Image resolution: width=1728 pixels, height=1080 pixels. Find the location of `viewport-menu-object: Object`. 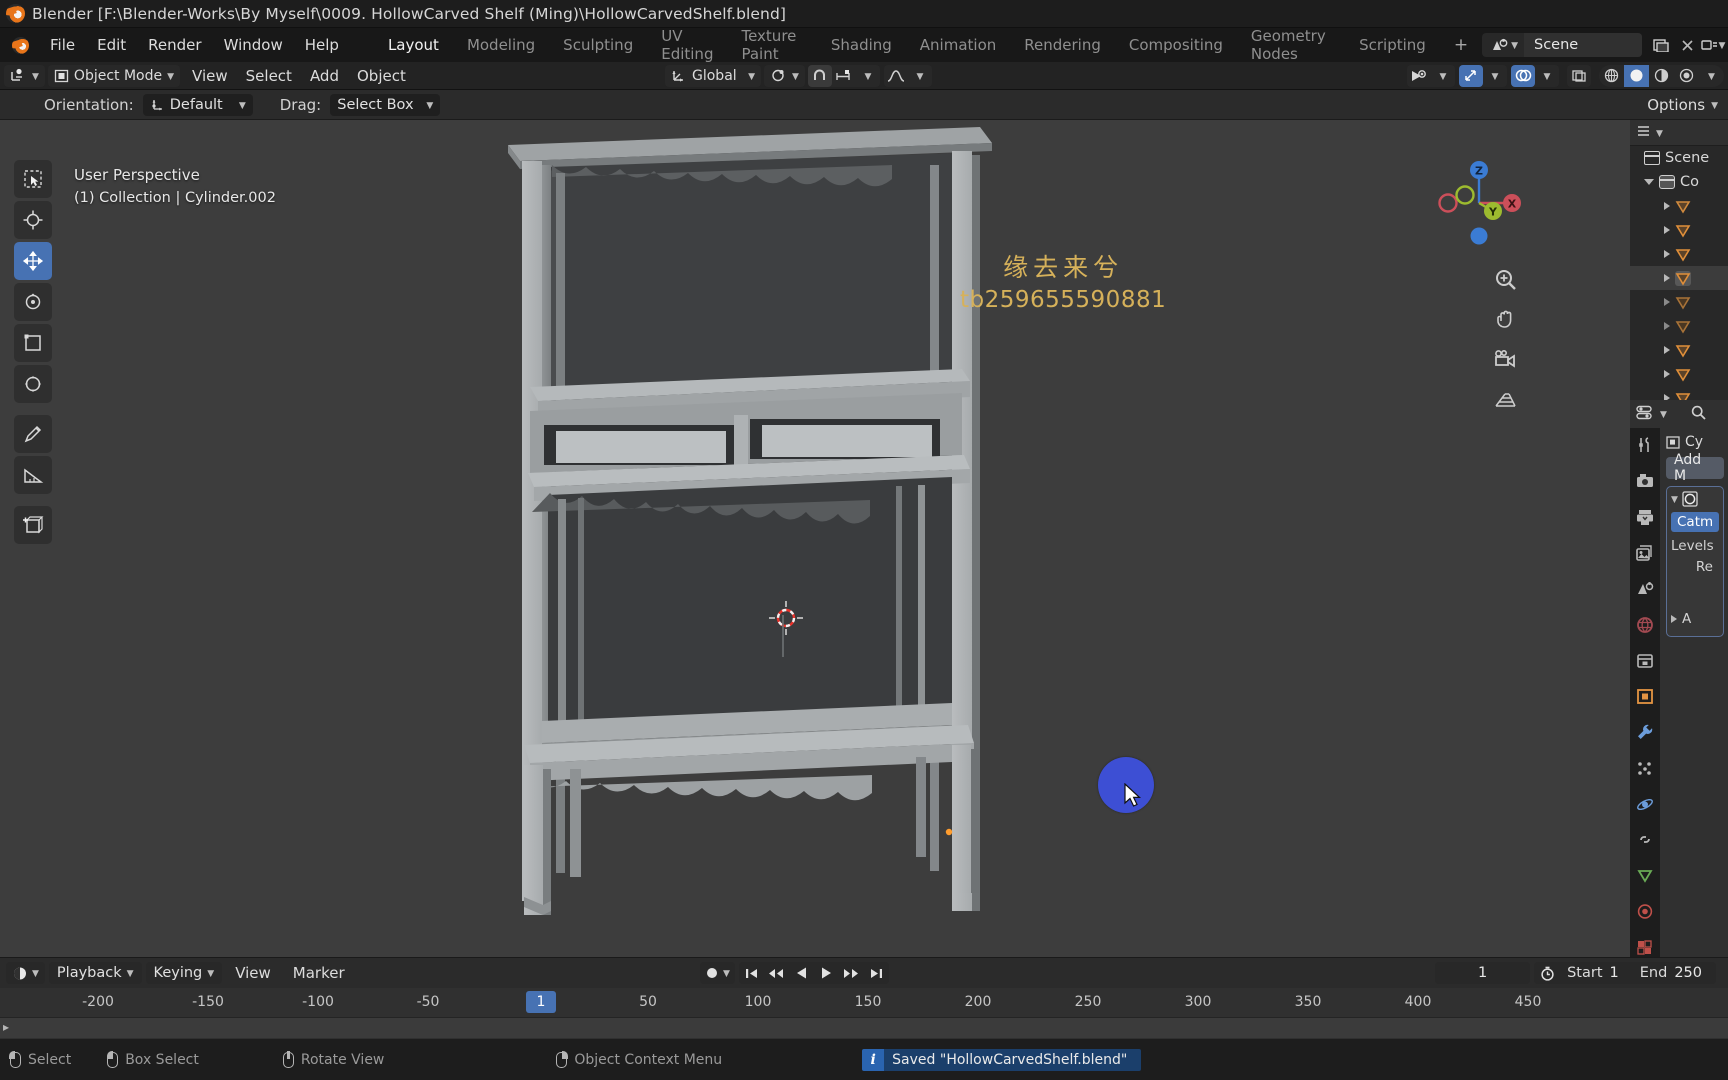

viewport-menu-object: Object is located at coordinates (381, 76).